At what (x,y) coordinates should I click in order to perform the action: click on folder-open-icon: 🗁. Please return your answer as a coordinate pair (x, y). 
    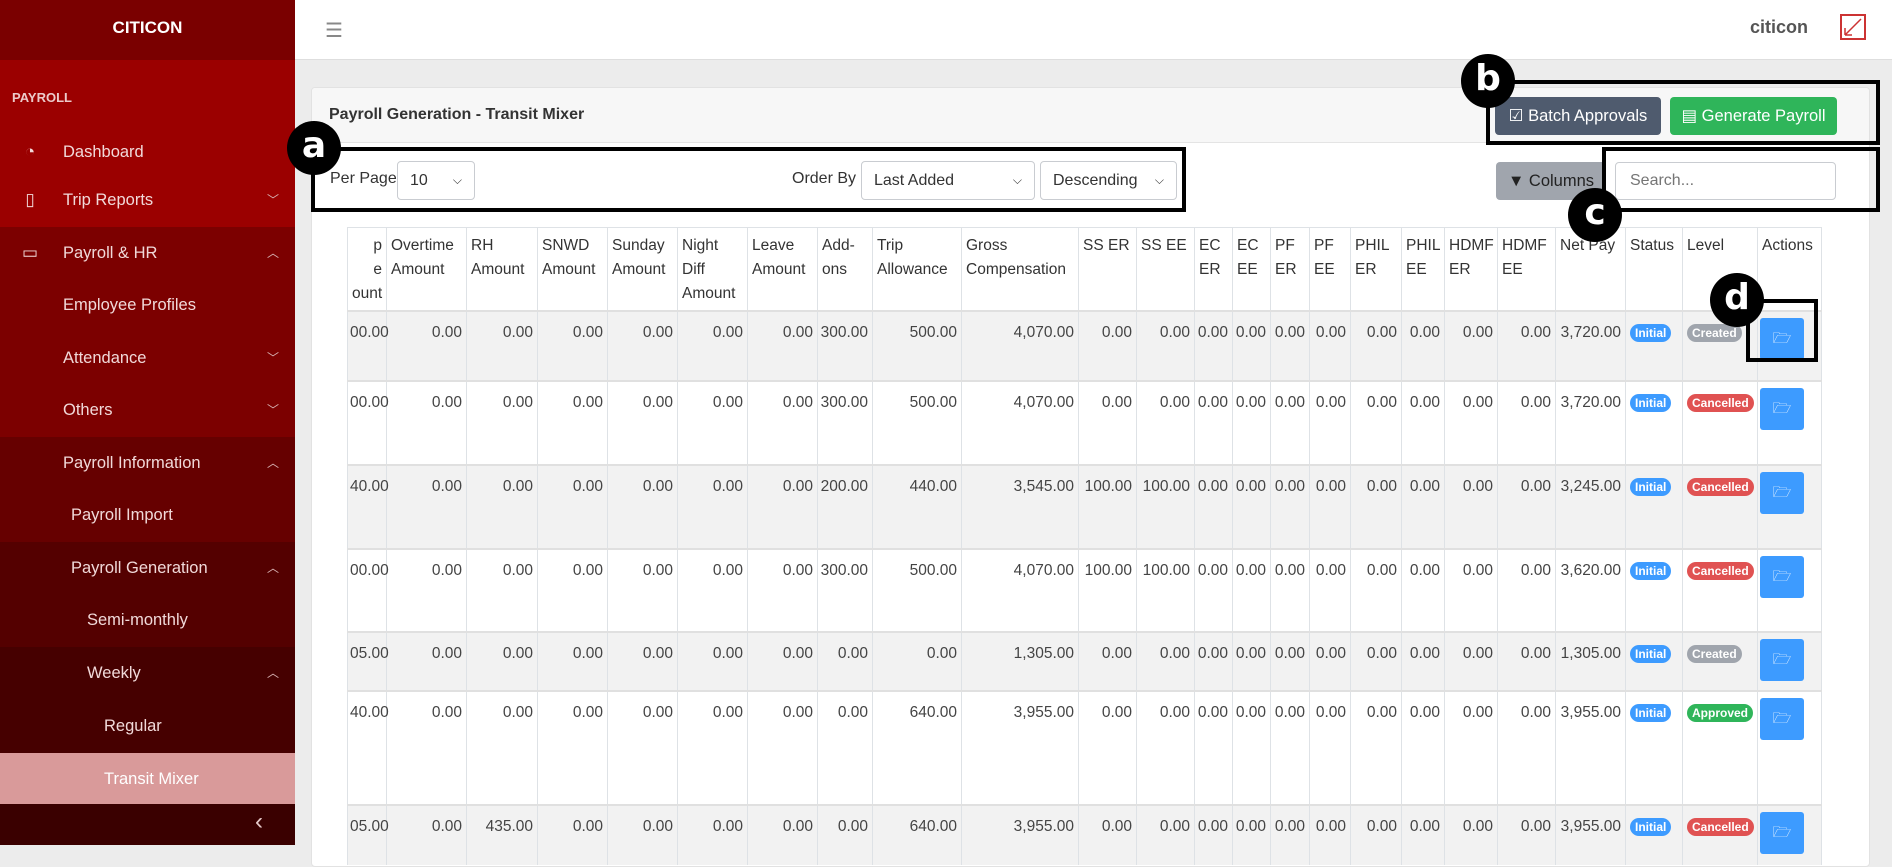
    Looking at the image, I should click on (1782, 576).